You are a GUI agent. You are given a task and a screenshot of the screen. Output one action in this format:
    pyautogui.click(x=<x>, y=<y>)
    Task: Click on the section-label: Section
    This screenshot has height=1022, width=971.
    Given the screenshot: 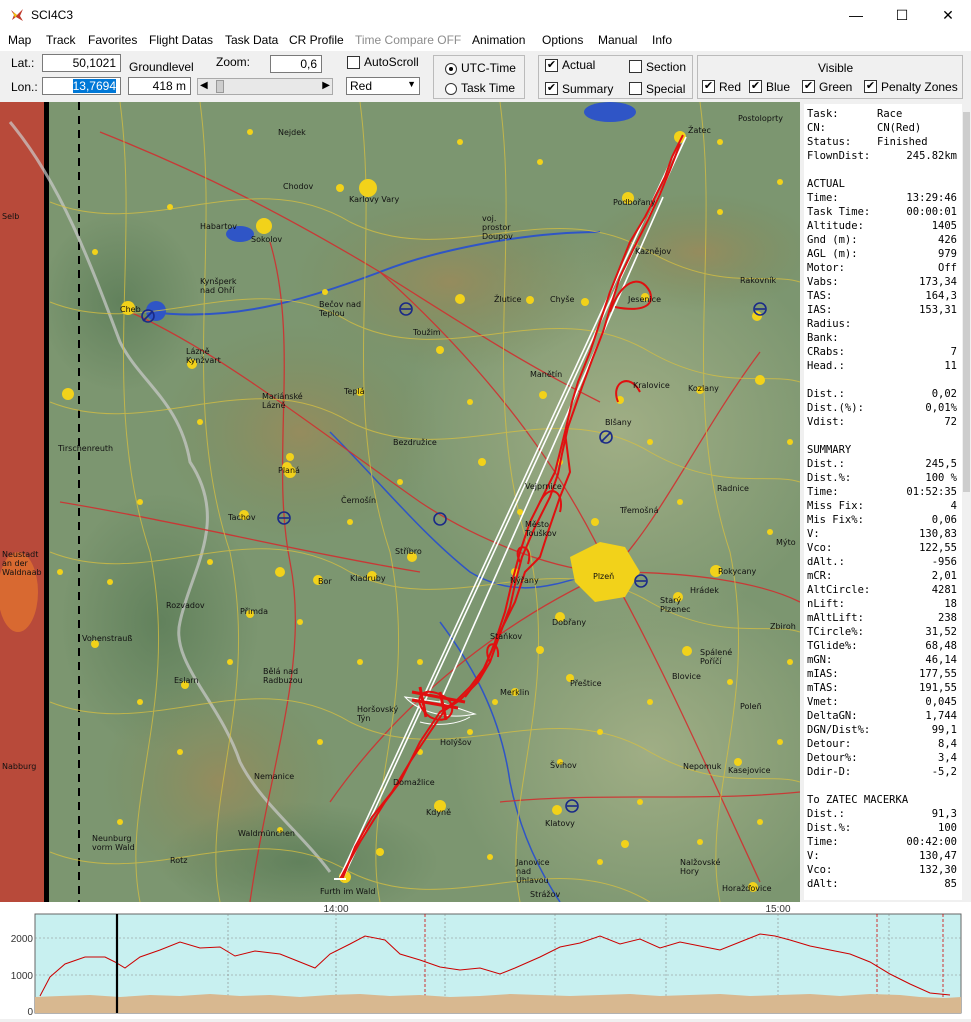 What is the action you would take?
    pyautogui.click(x=666, y=67)
    